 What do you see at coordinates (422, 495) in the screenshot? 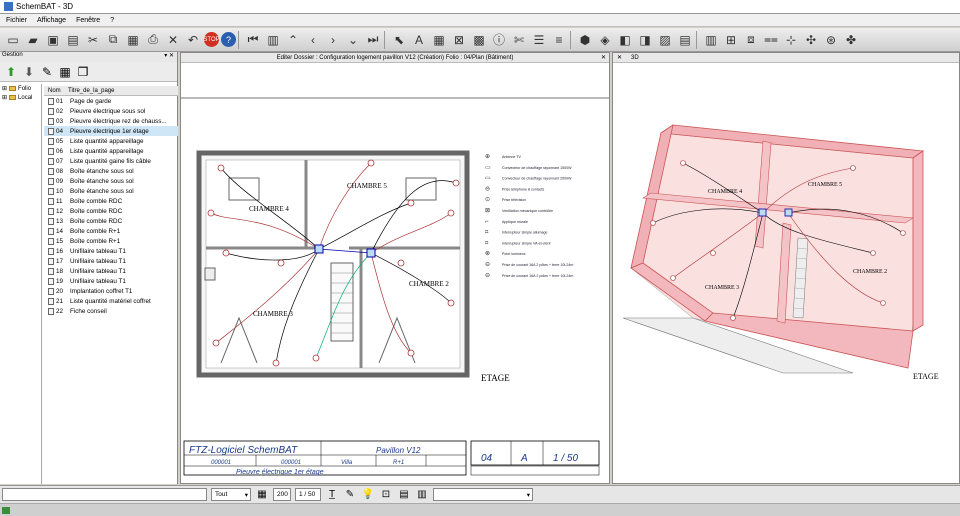
I see `layers2-icon: ▥` at bounding box center [422, 495].